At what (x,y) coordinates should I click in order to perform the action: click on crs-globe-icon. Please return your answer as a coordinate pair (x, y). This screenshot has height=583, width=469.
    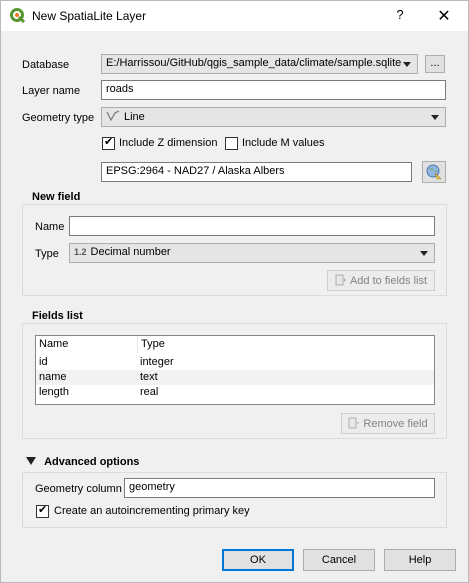
    Looking at the image, I should click on (434, 172).